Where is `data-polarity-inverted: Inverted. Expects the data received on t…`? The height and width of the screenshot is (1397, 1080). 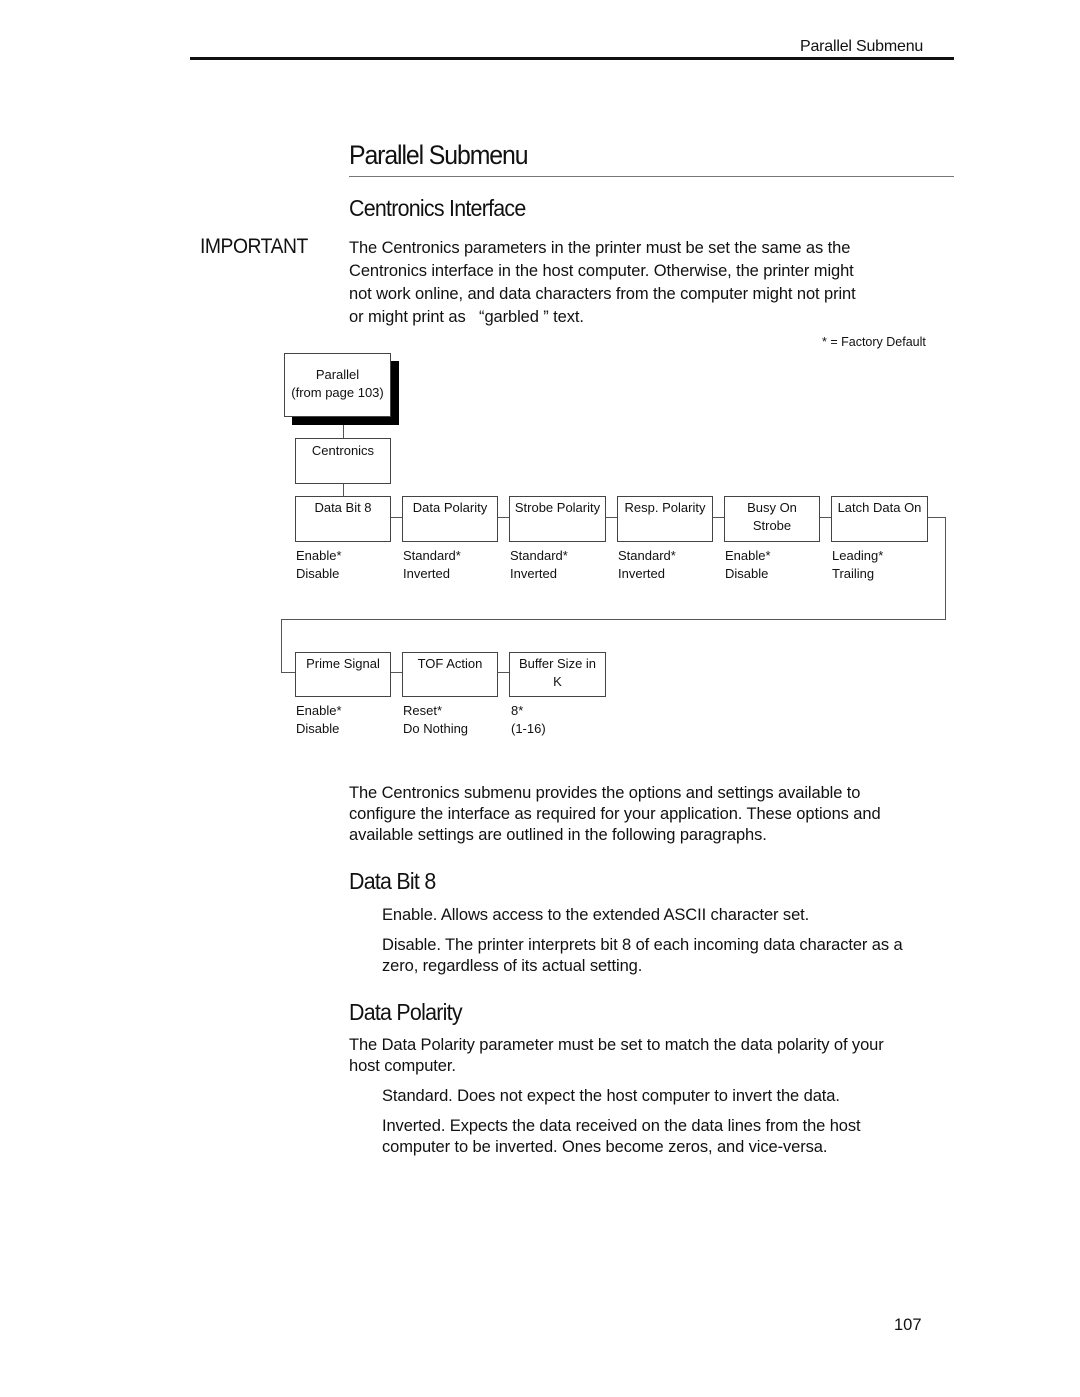
data-polarity-inverted: Inverted. Expects the data received on t… is located at coordinates (672, 1137).